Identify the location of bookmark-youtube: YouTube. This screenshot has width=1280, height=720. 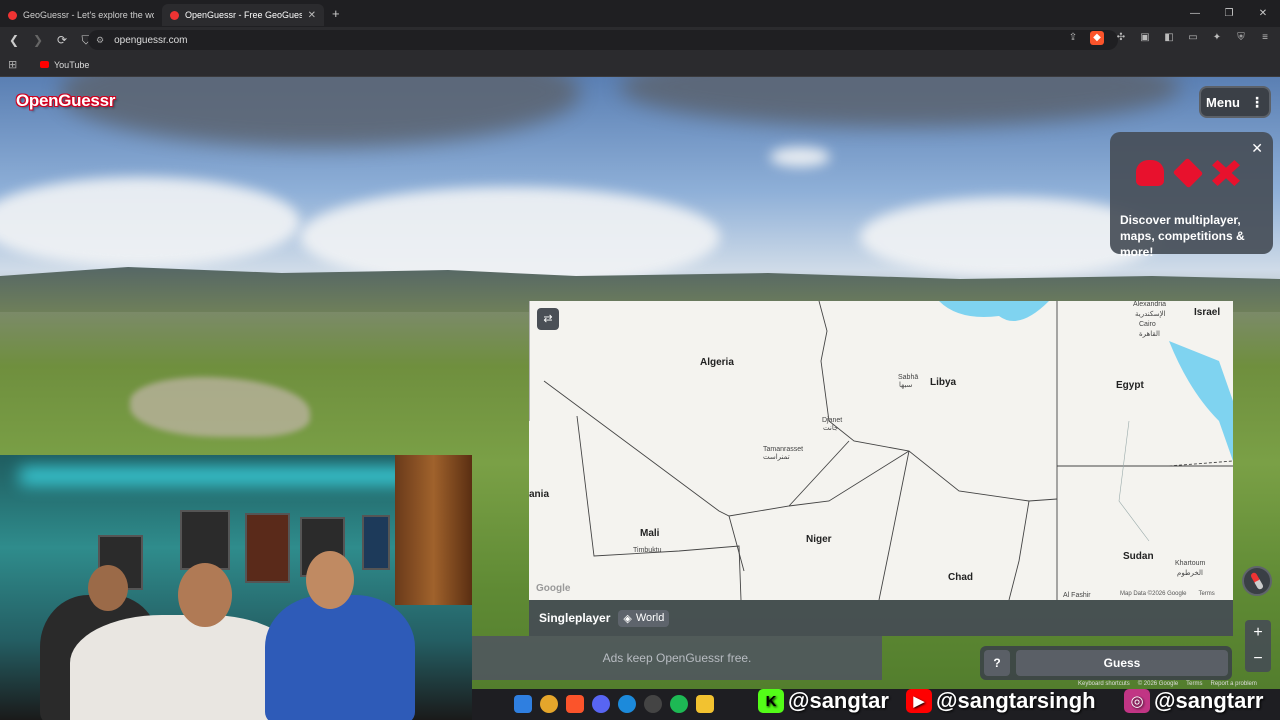
(64, 65).